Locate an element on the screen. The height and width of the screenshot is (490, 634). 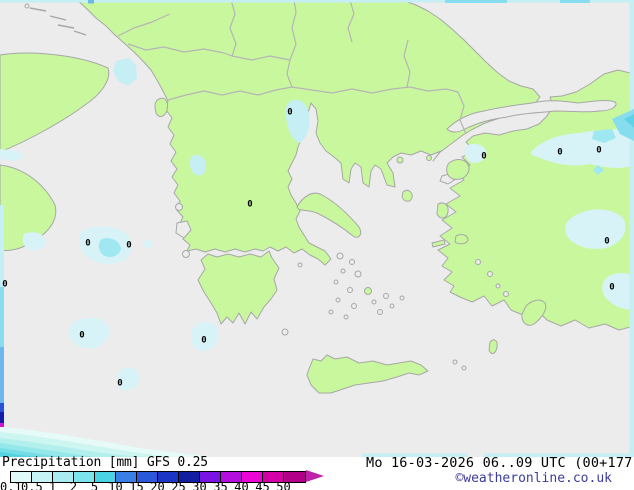
colorbar-tick-label: 5 is located at coordinates (94, 485).